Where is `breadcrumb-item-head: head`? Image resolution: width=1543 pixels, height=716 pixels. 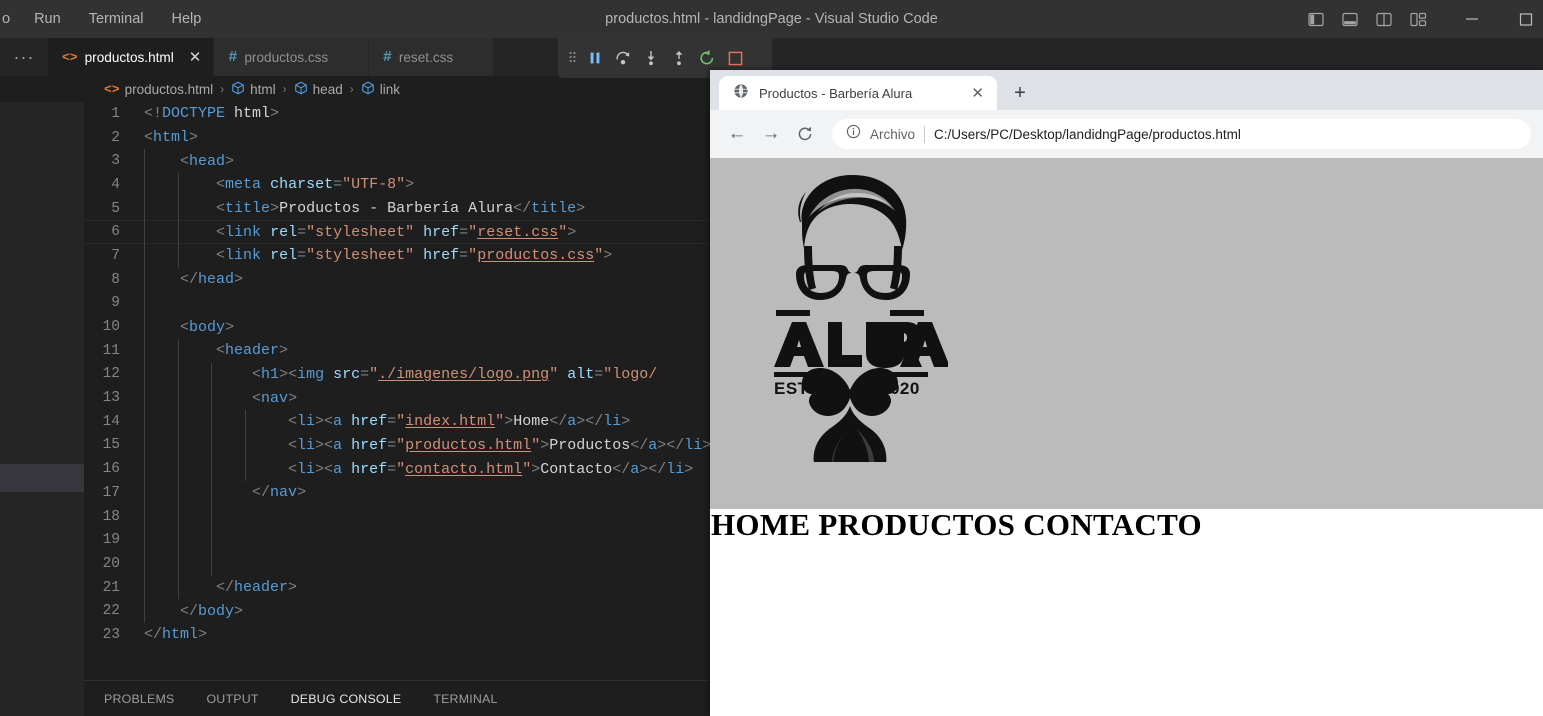 breadcrumb-item-head: head is located at coordinates (318, 89).